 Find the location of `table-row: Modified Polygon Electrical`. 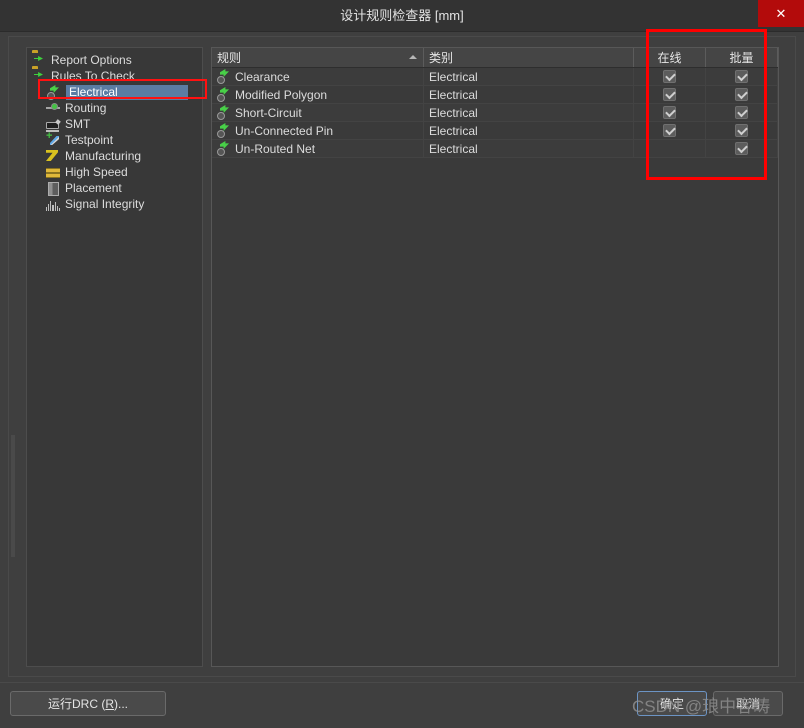

table-row: Modified Polygon Electrical is located at coordinates (495, 95).